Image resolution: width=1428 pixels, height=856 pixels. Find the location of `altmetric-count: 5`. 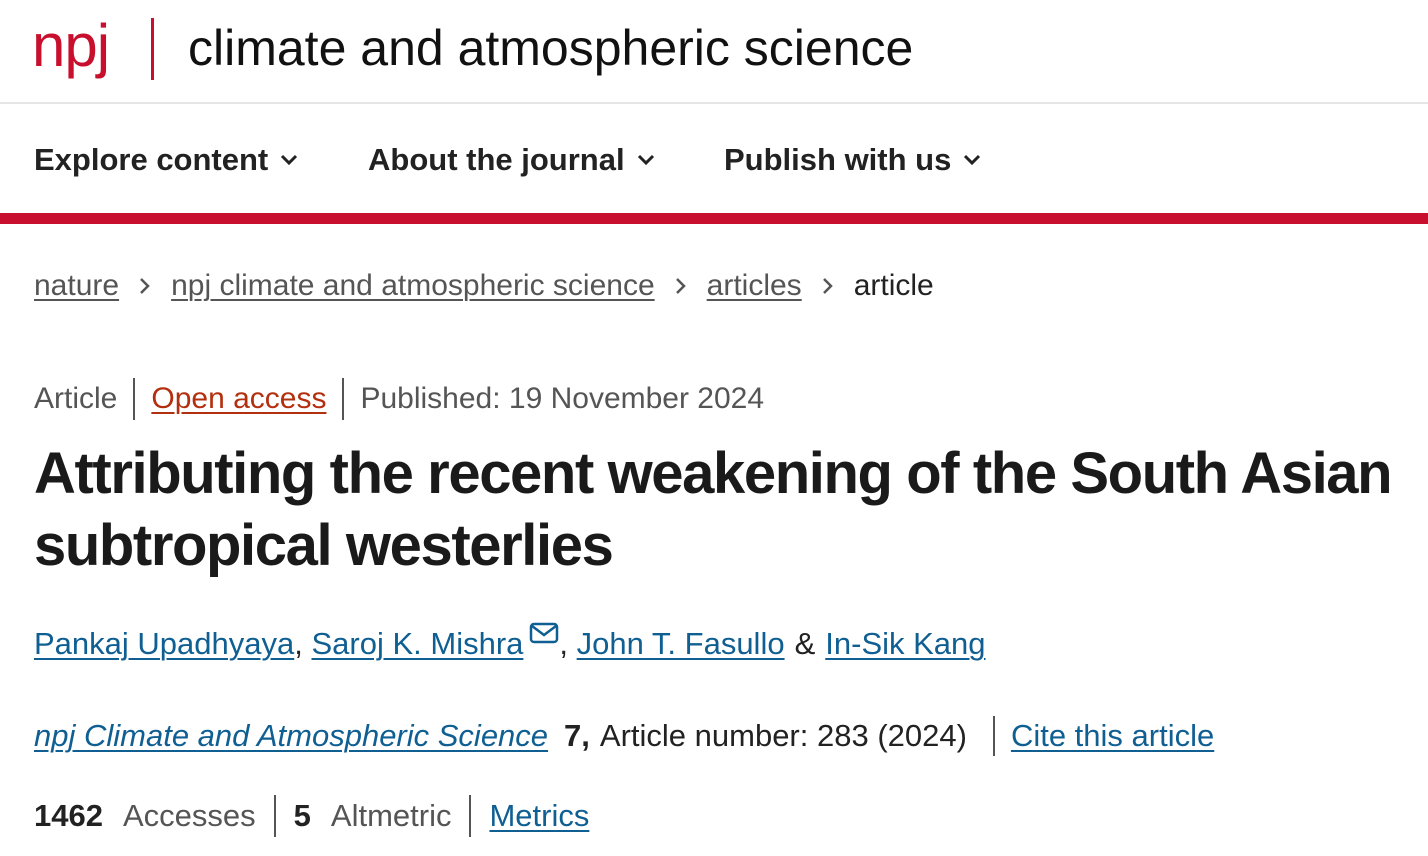

altmetric-count: 5 is located at coordinates (302, 815).